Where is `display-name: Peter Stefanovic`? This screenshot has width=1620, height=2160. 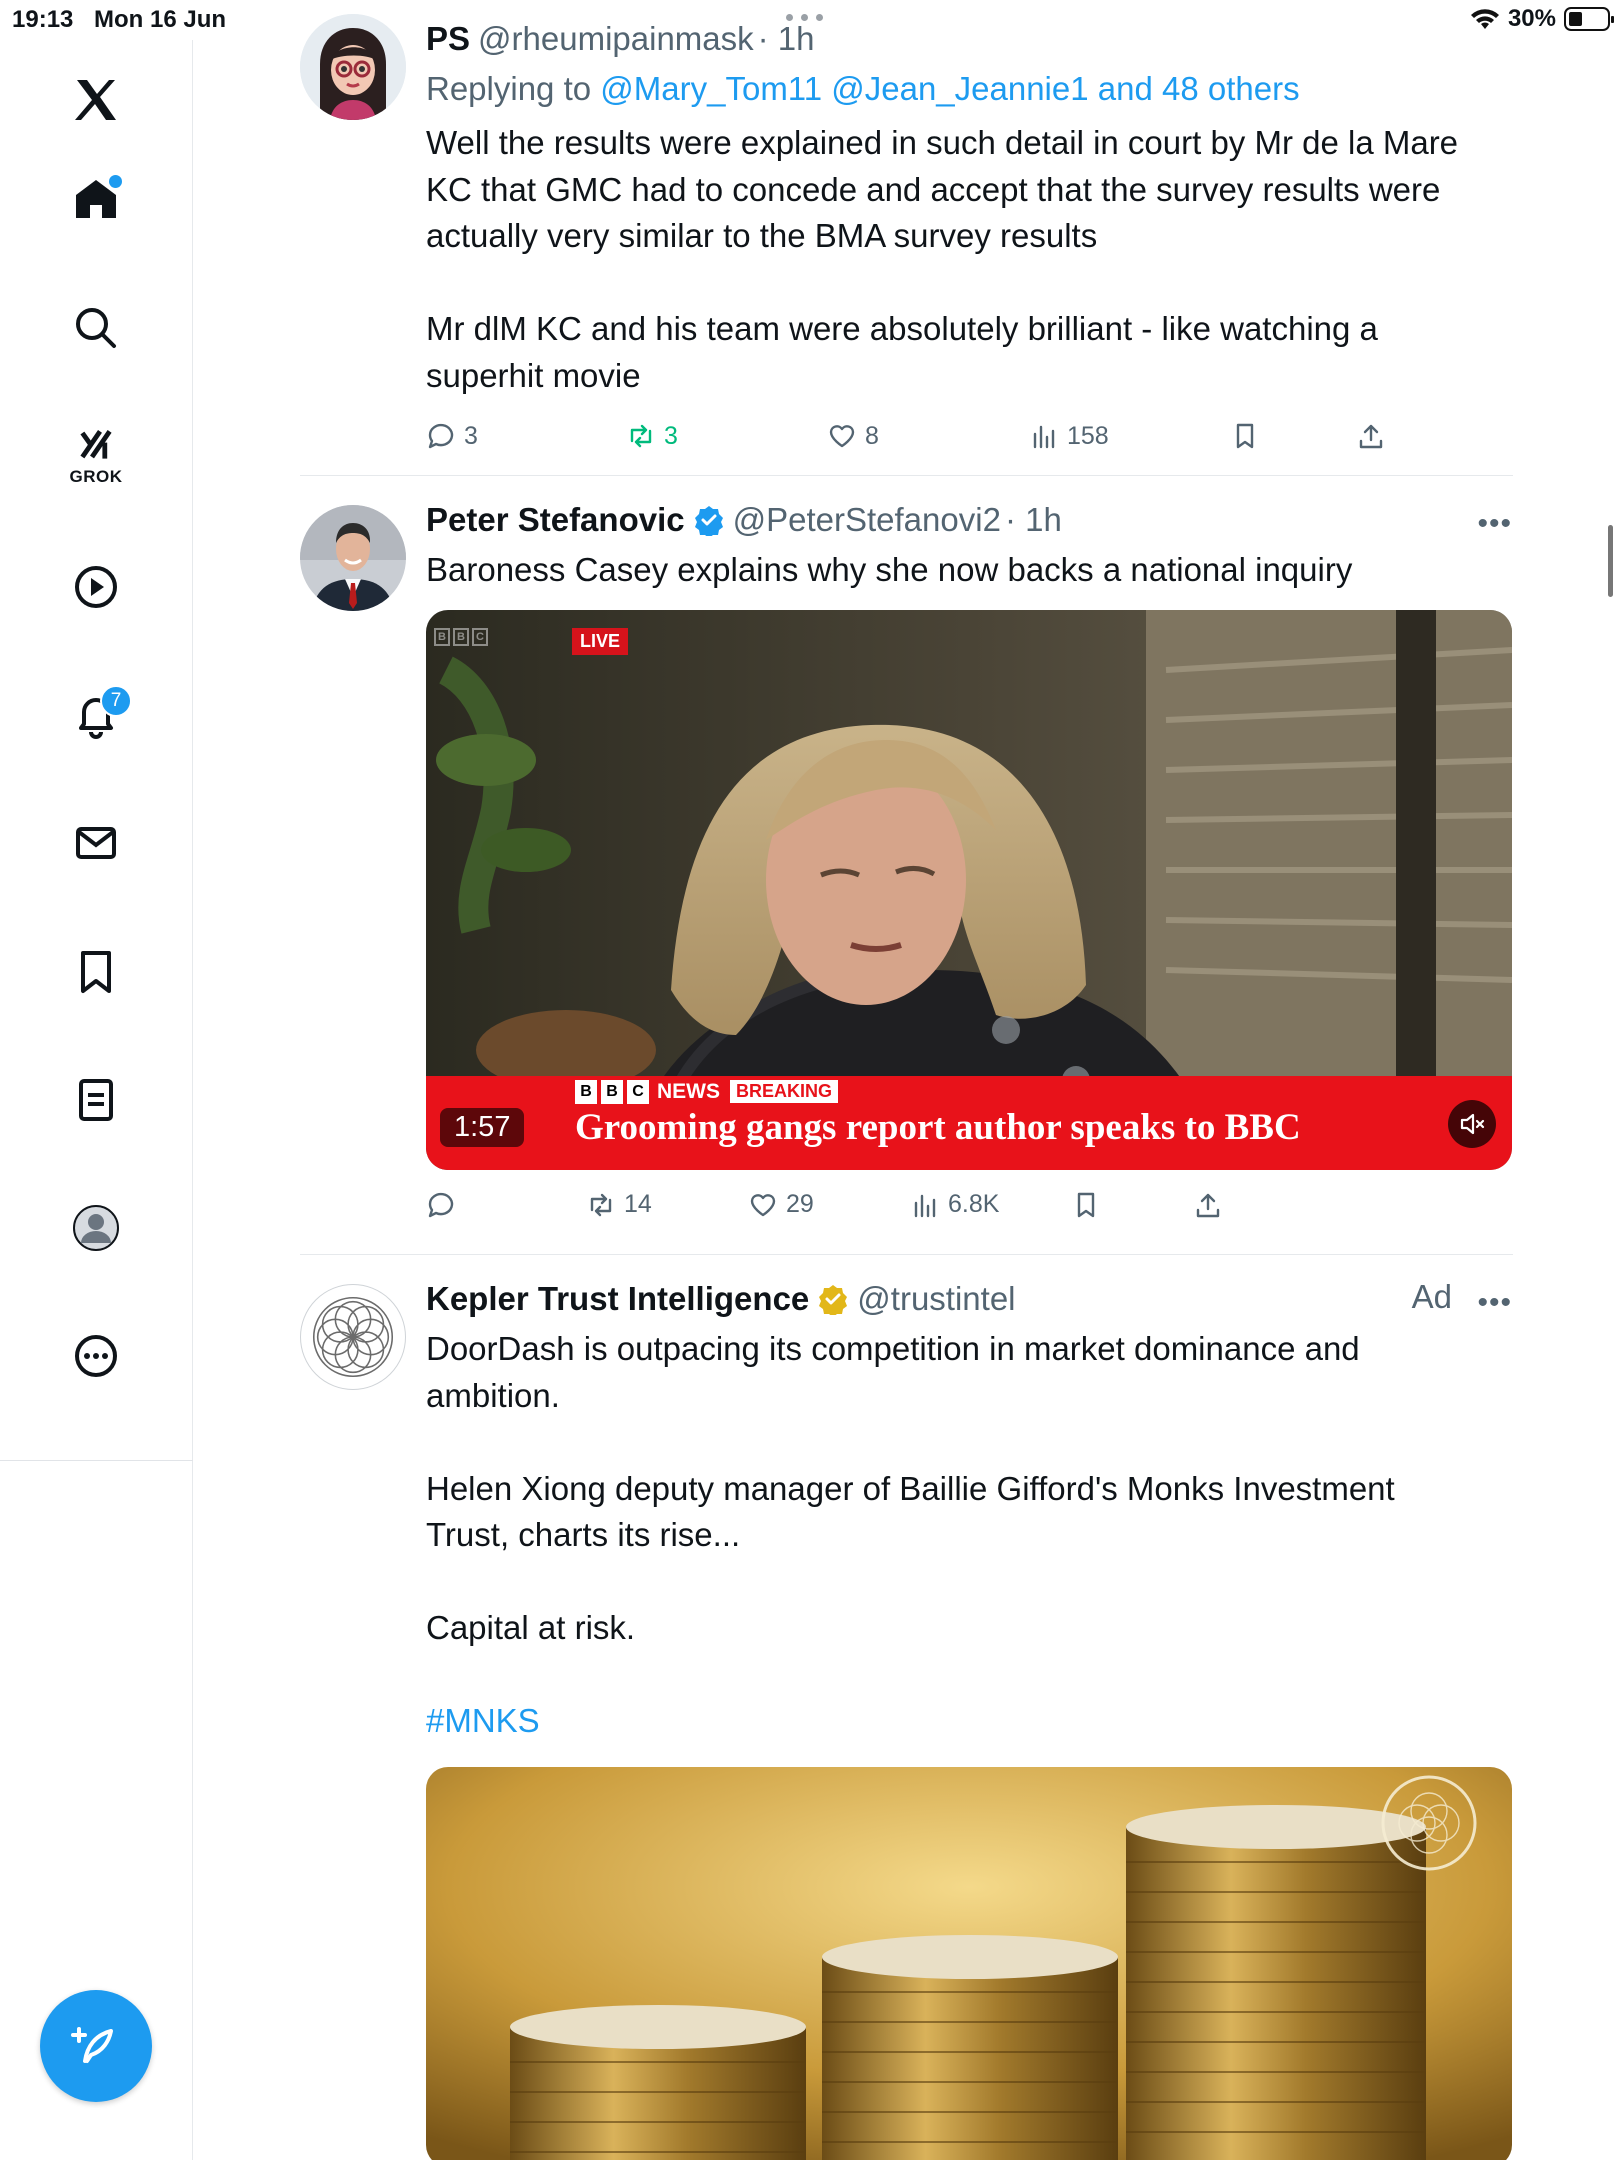
display-name: Peter Stefanovic is located at coordinates (555, 520).